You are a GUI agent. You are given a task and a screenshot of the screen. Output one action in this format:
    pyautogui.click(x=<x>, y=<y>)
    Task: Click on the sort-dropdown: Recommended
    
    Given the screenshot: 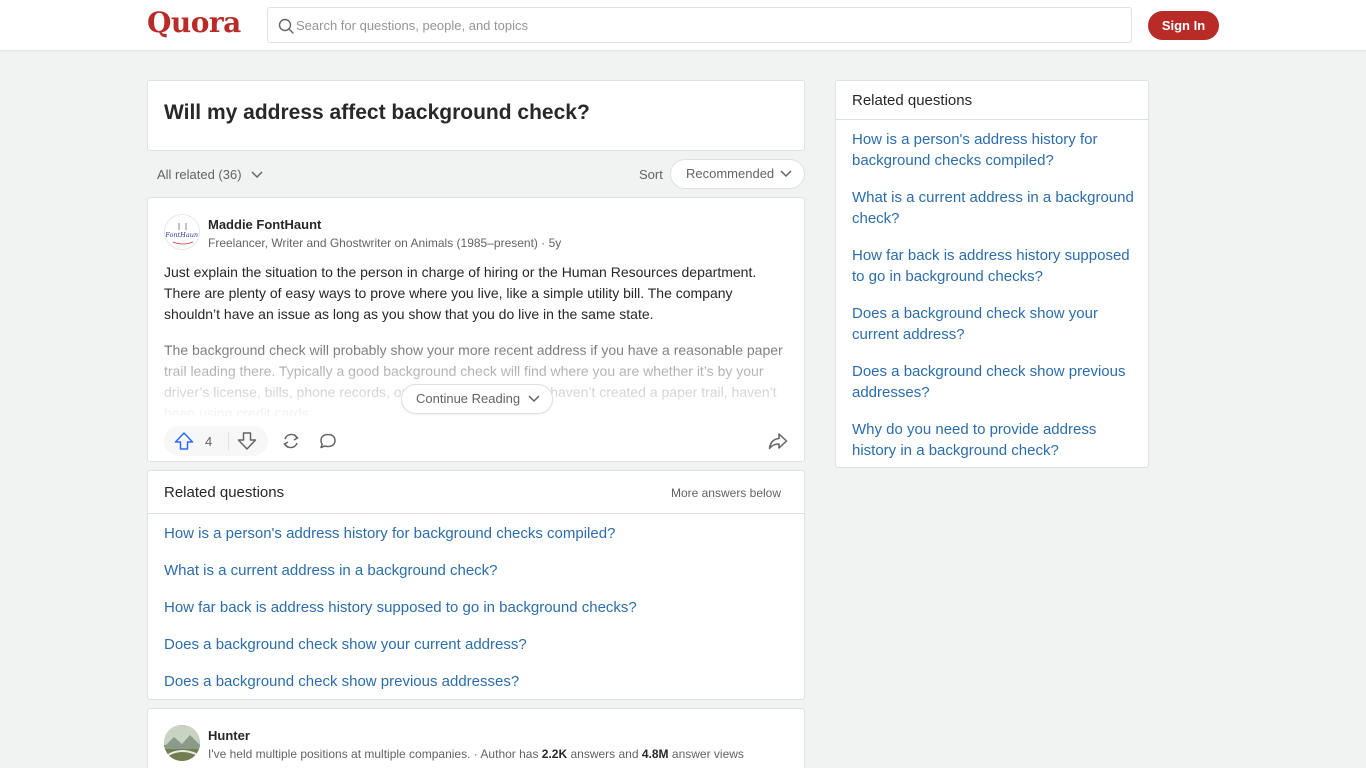 What is the action you would take?
    pyautogui.click(x=737, y=174)
    